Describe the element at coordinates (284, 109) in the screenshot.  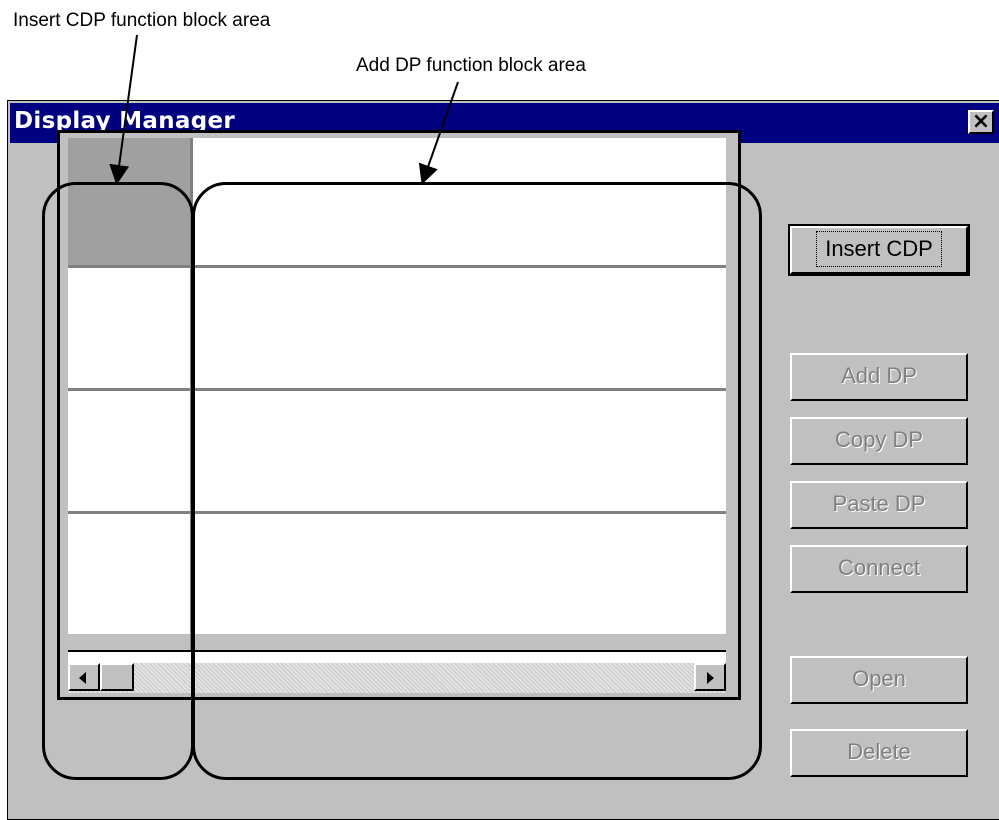
I see `callout-arrows` at that location.